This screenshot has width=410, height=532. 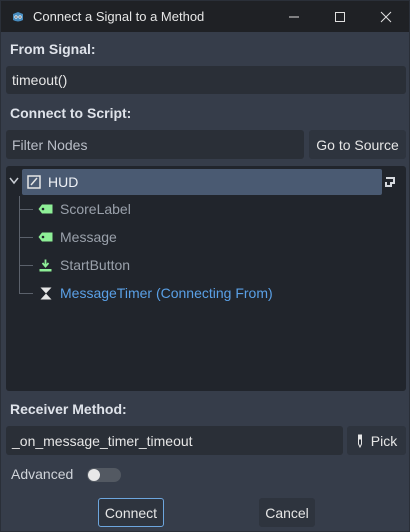 What do you see at coordinates (119, 16) in the screenshot?
I see `window-title: Connect a Signal to a Method` at bounding box center [119, 16].